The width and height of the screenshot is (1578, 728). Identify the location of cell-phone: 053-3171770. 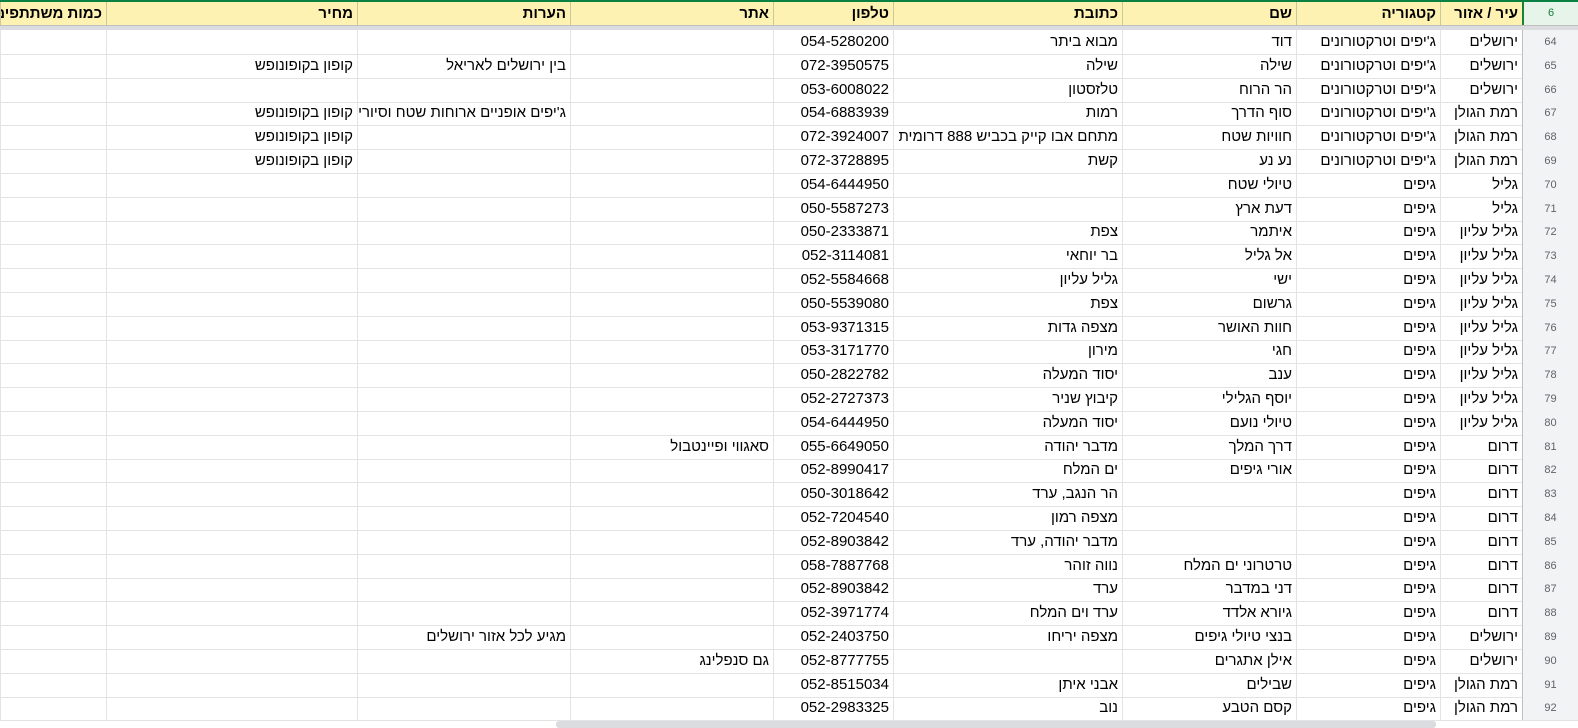
(833, 351).